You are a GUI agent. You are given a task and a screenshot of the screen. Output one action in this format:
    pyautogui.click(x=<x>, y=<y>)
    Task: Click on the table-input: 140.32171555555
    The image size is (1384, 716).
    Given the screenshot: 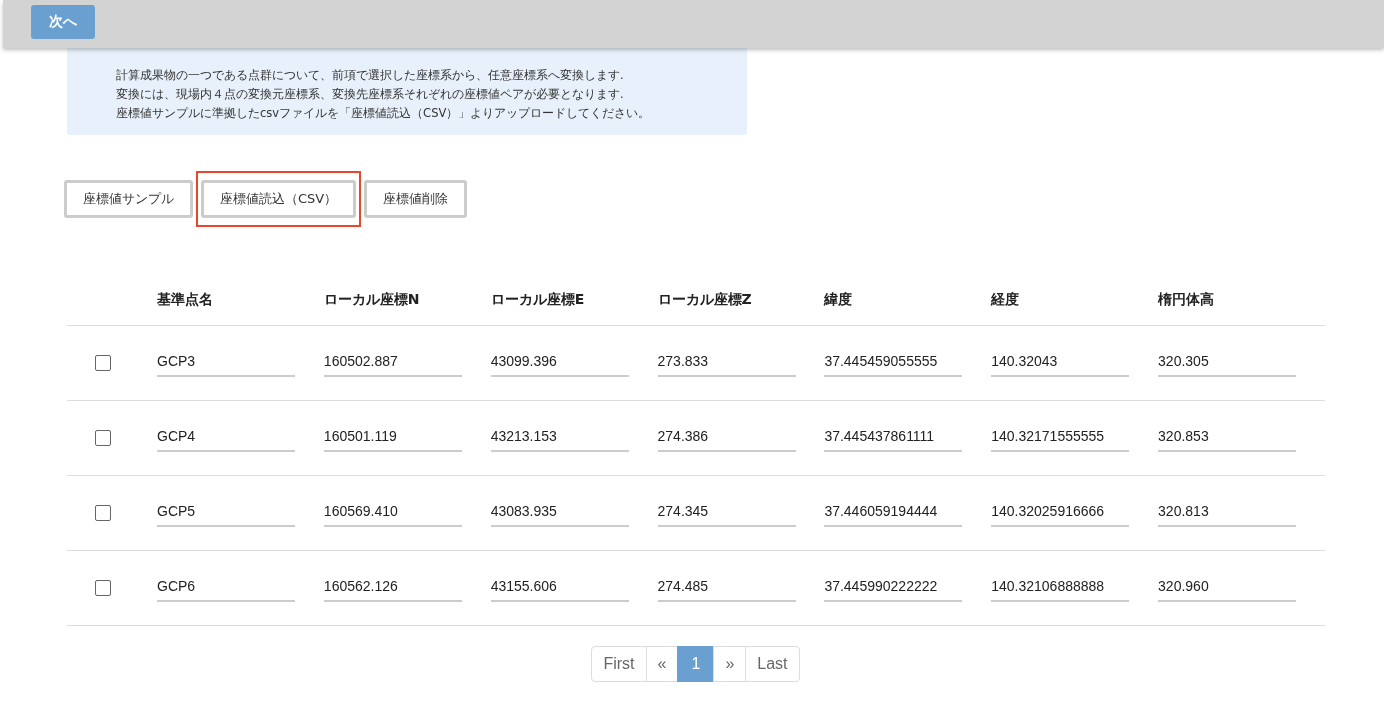 What is the action you would take?
    pyautogui.click(x=1060, y=438)
    